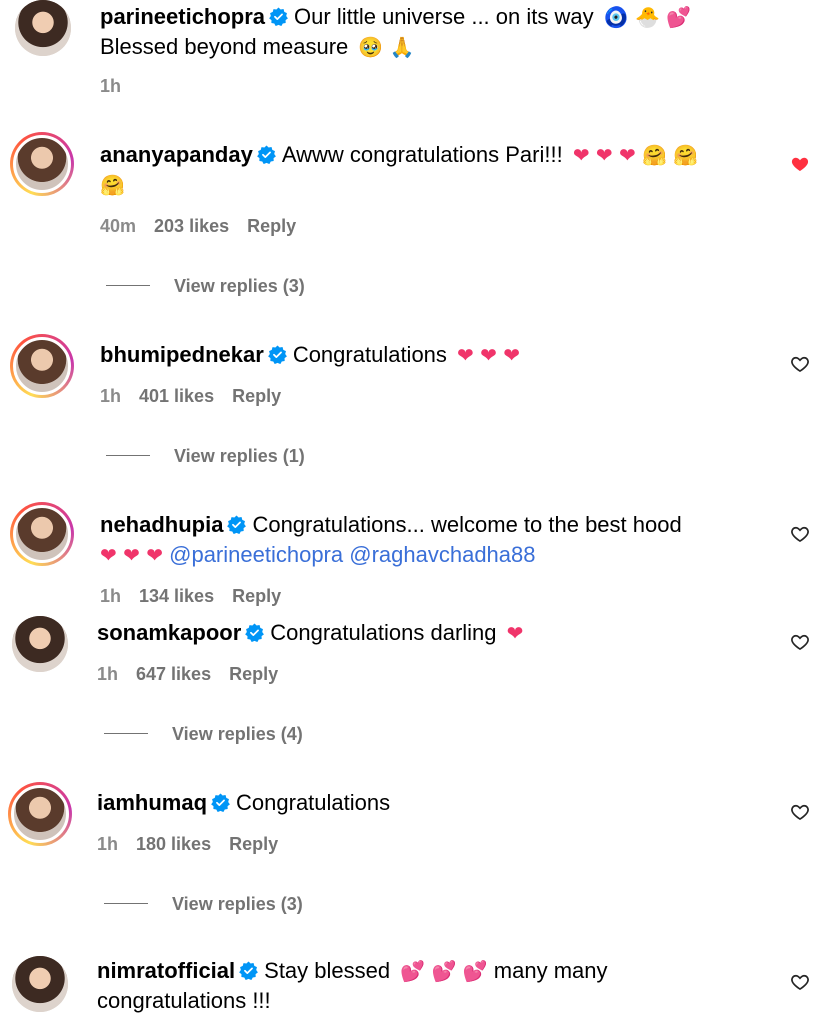 The image size is (819, 1024). I want to click on comment-time: 40m, so click(118, 226).